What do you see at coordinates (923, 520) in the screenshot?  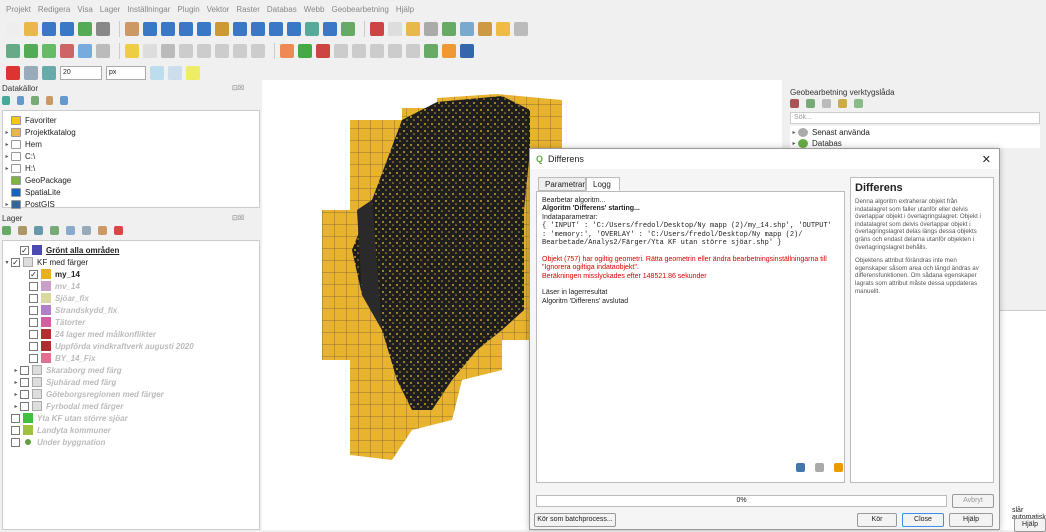 I see `close-button: Close` at bounding box center [923, 520].